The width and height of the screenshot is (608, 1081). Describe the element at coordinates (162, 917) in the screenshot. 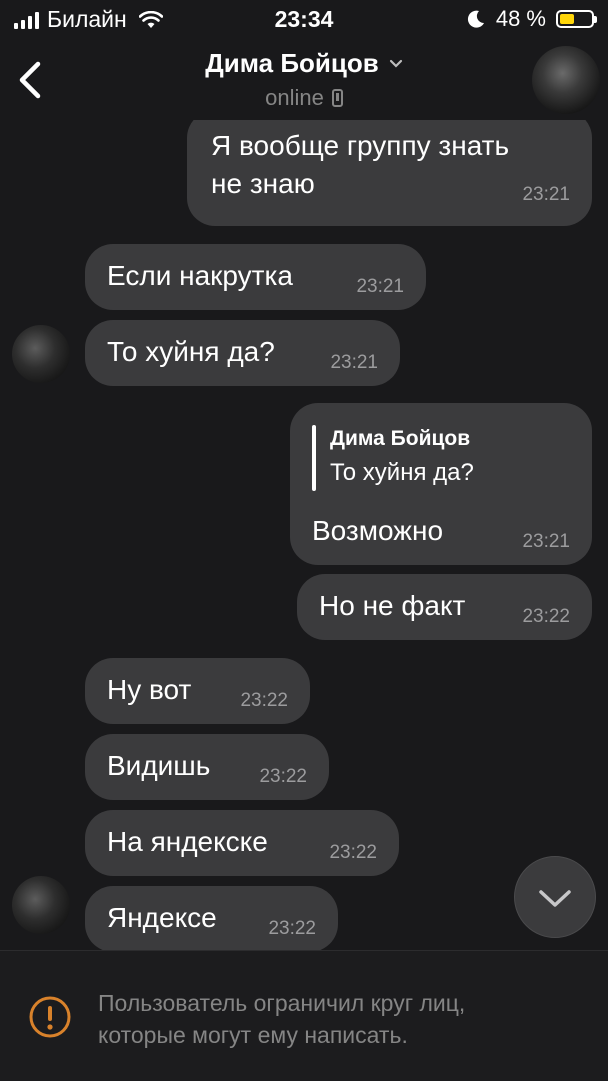

I see `message-text: Яндексе` at that location.